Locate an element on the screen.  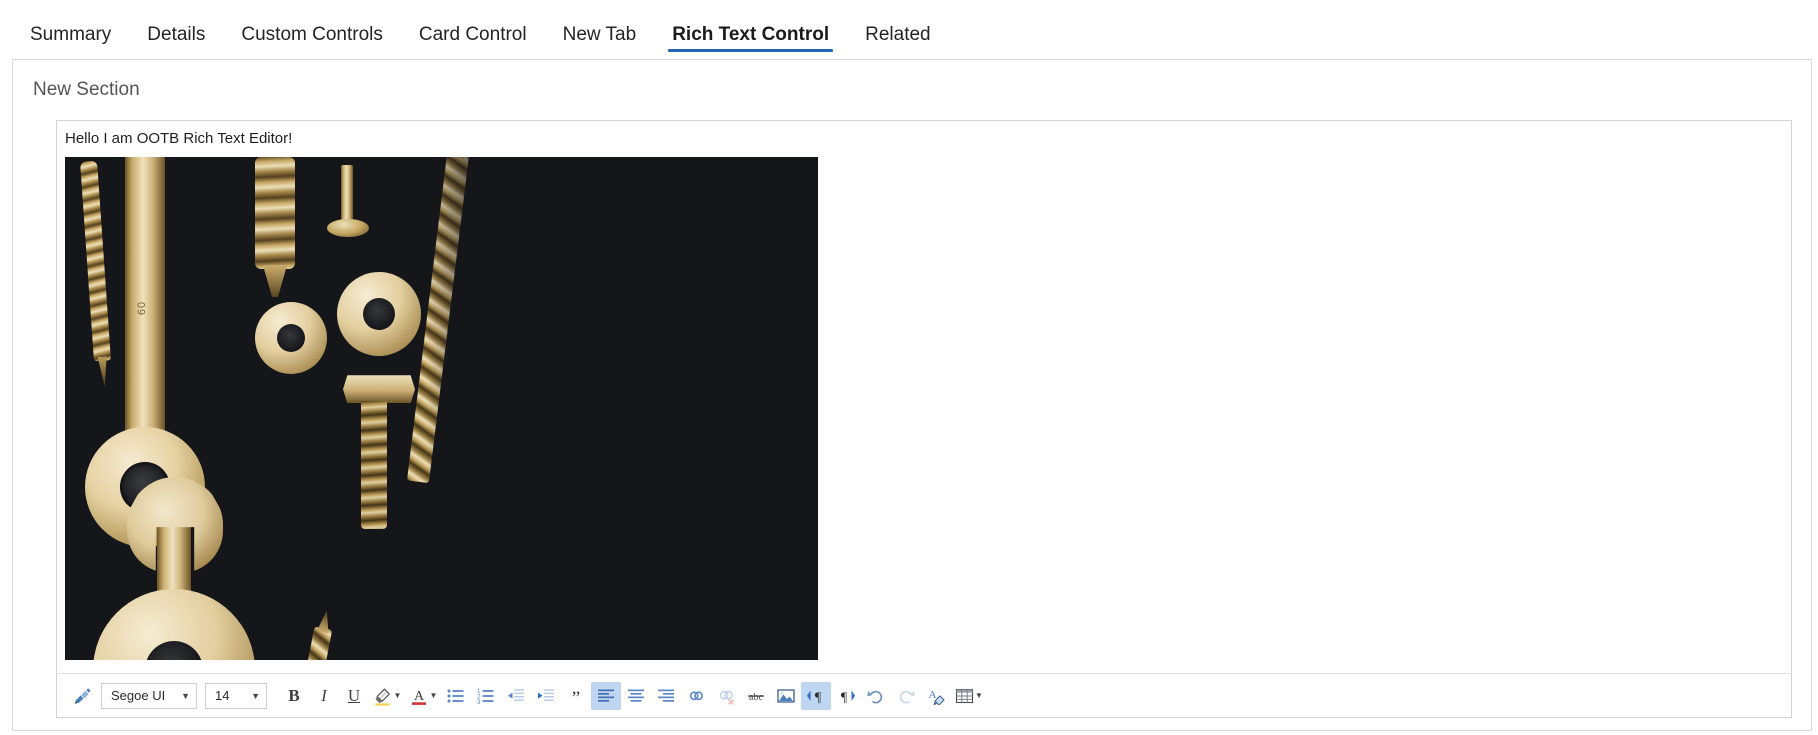
blockquote-button: ” is located at coordinates (576, 696).